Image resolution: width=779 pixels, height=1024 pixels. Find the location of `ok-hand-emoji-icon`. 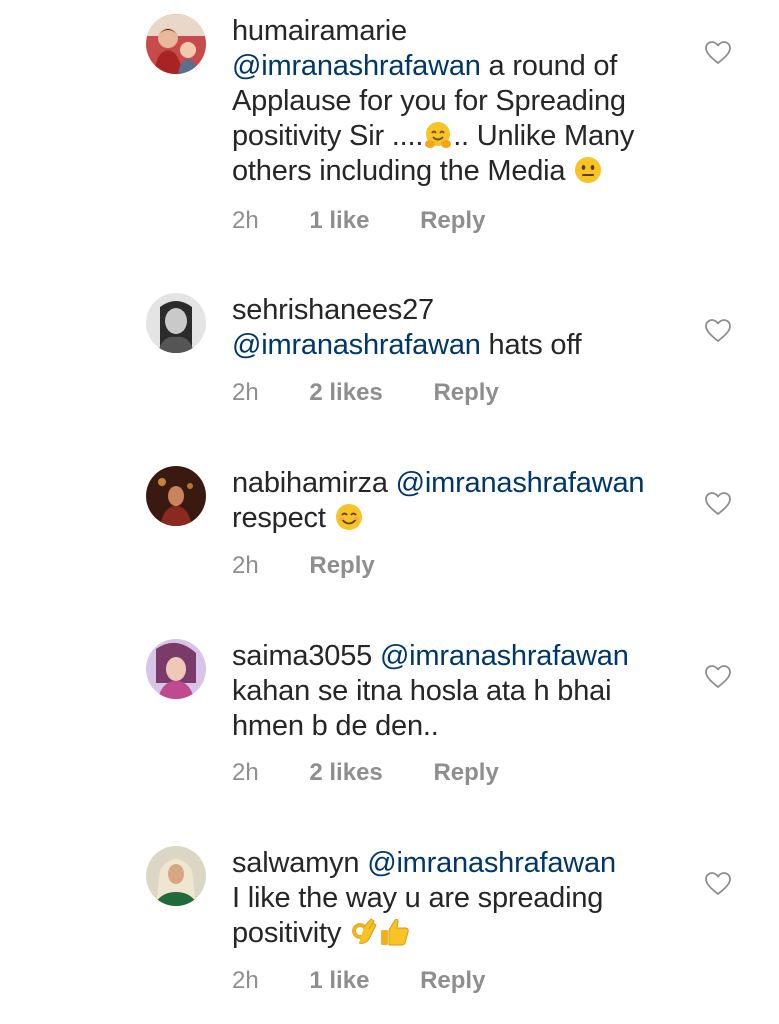

ok-hand-emoji-icon is located at coordinates (364, 931).